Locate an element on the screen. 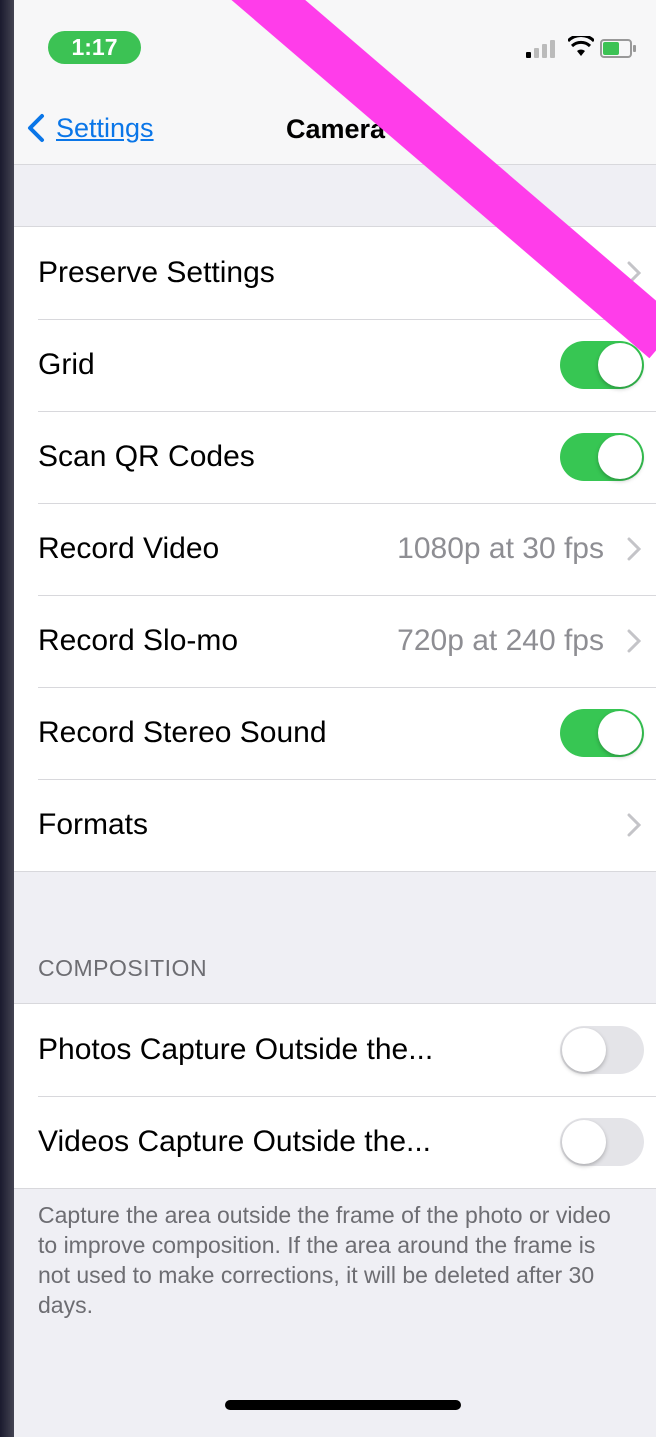 Image resolution: width=656 pixels, height=1437 pixels. grid-row: Grid is located at coordinates (328, 365).